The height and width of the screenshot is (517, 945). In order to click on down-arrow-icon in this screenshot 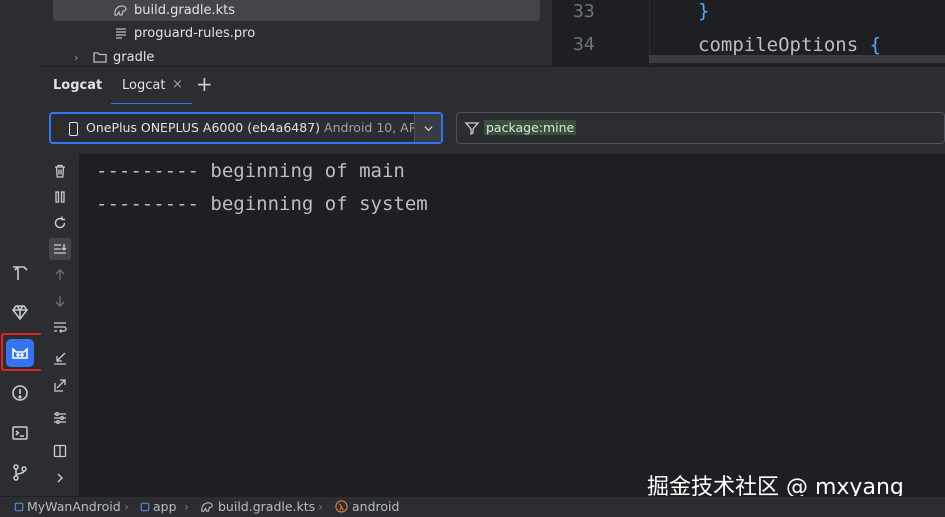, I will do `click(60, 301)`.